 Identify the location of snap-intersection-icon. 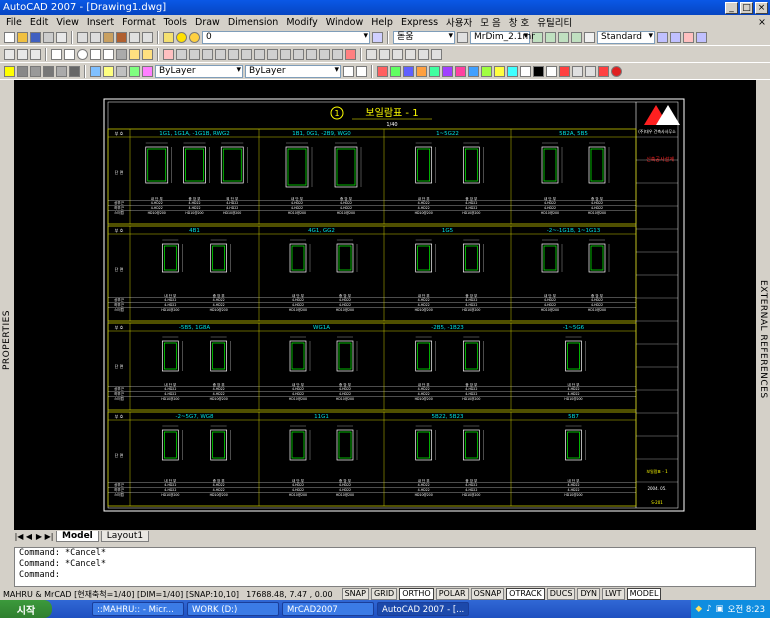
(447, 71).